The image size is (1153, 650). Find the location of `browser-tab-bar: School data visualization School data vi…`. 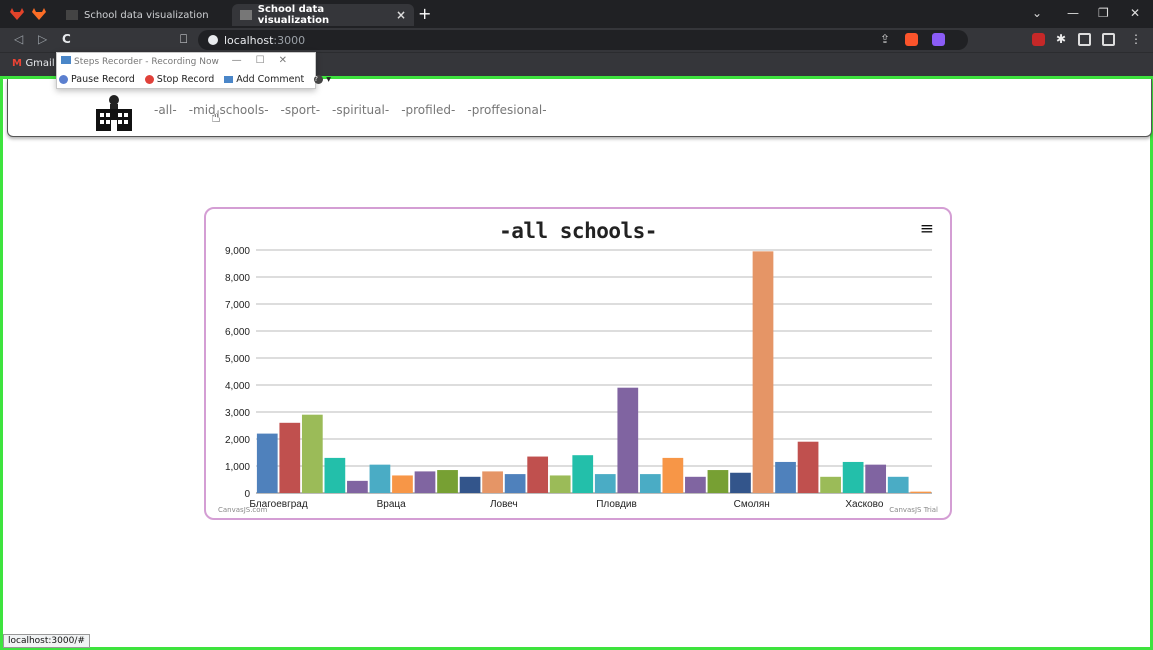

browser-tab-bar: School data visualization School data vi… is located at coordinates (576, 14).